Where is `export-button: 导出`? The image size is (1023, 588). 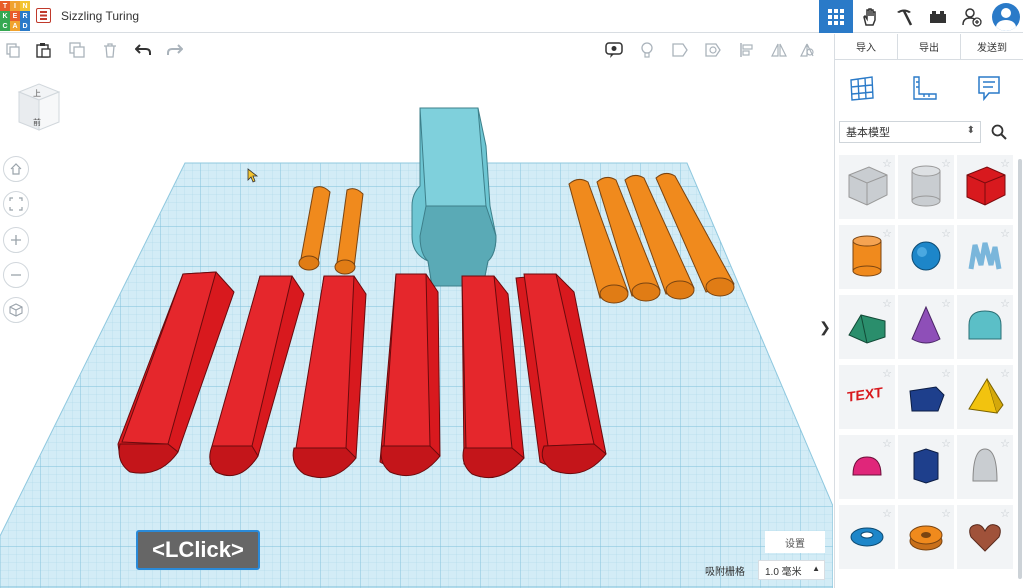
export-button: 导出 is located at coordinates (929, 46).